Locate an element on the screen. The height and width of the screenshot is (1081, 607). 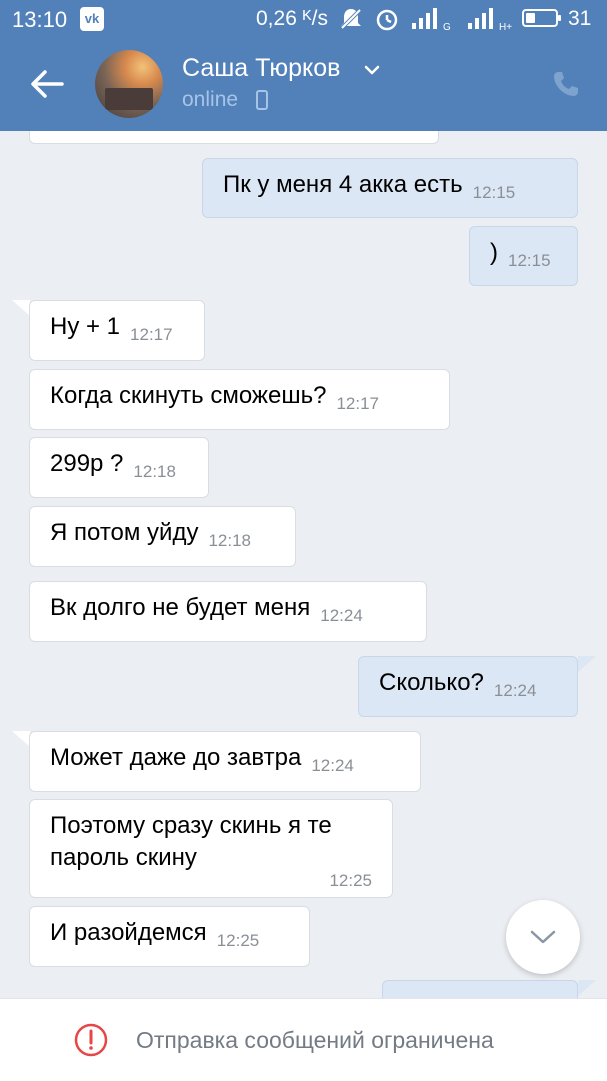
message-text: Пк у меня 4 акка есть is located at coordinates (343, 184).